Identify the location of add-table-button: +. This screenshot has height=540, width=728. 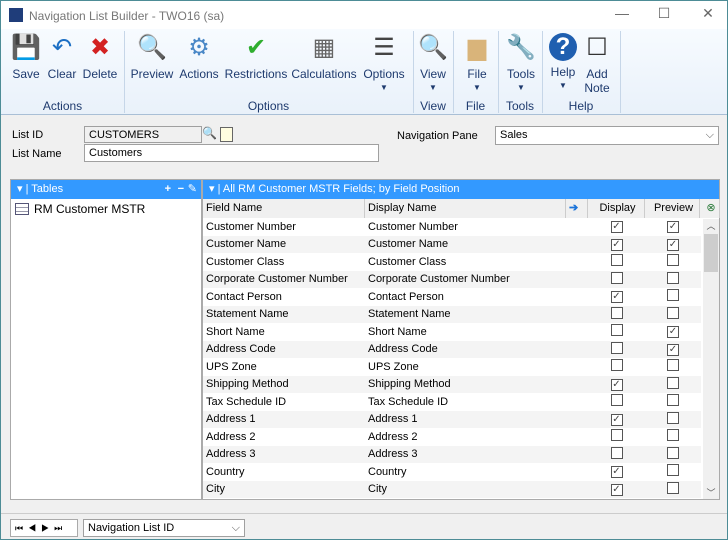
(168, 189).